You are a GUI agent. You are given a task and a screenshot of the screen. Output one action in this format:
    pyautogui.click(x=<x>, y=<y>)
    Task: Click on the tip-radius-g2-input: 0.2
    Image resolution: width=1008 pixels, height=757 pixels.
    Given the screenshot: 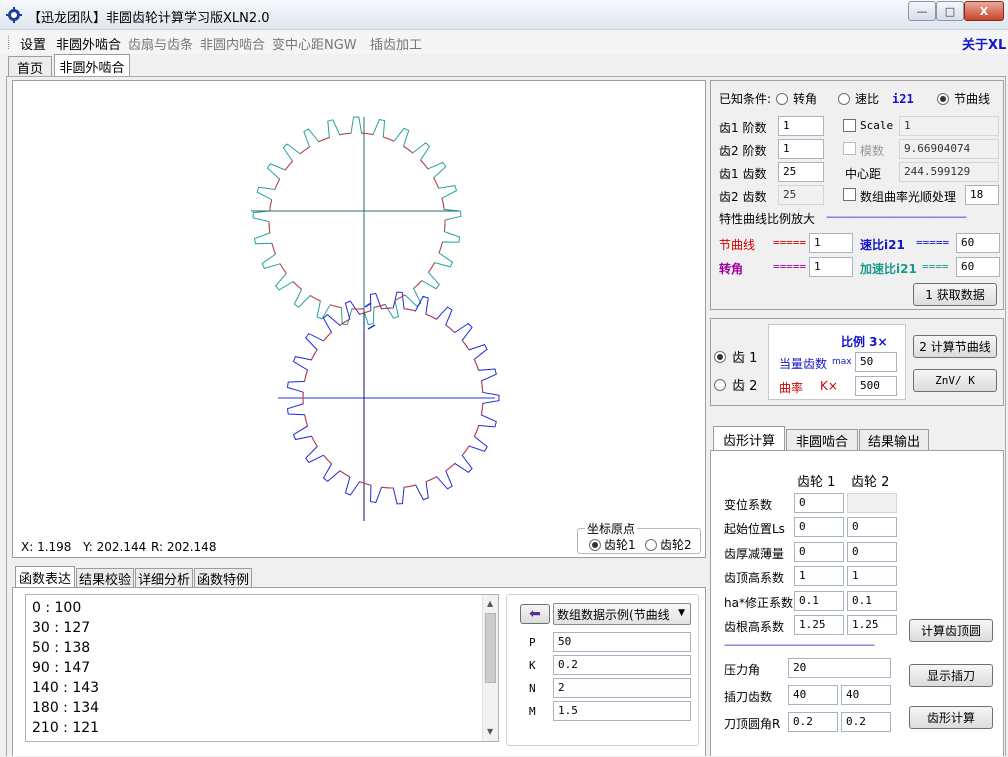 What is the action you would take?
    pyautogui.click(x=866, y=722)
    